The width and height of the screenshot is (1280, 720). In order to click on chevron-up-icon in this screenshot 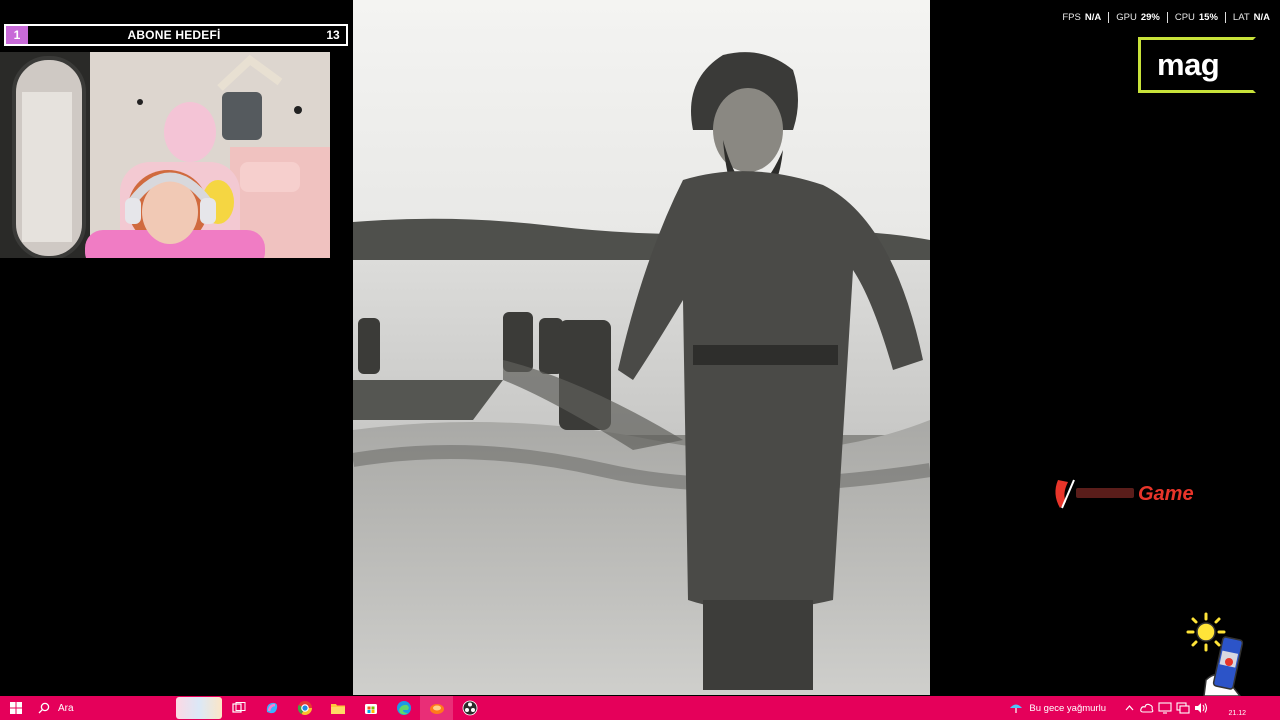, I will do `click(1129, 708)`.